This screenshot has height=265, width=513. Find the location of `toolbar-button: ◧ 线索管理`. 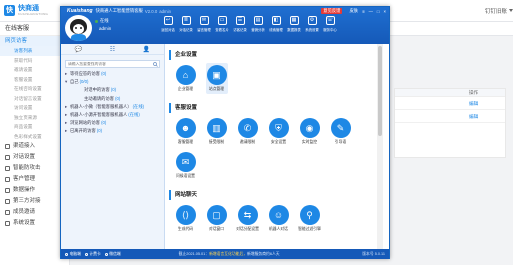

toolbar-button: ◧ 线索管理 is located at coordinates (276, 24).